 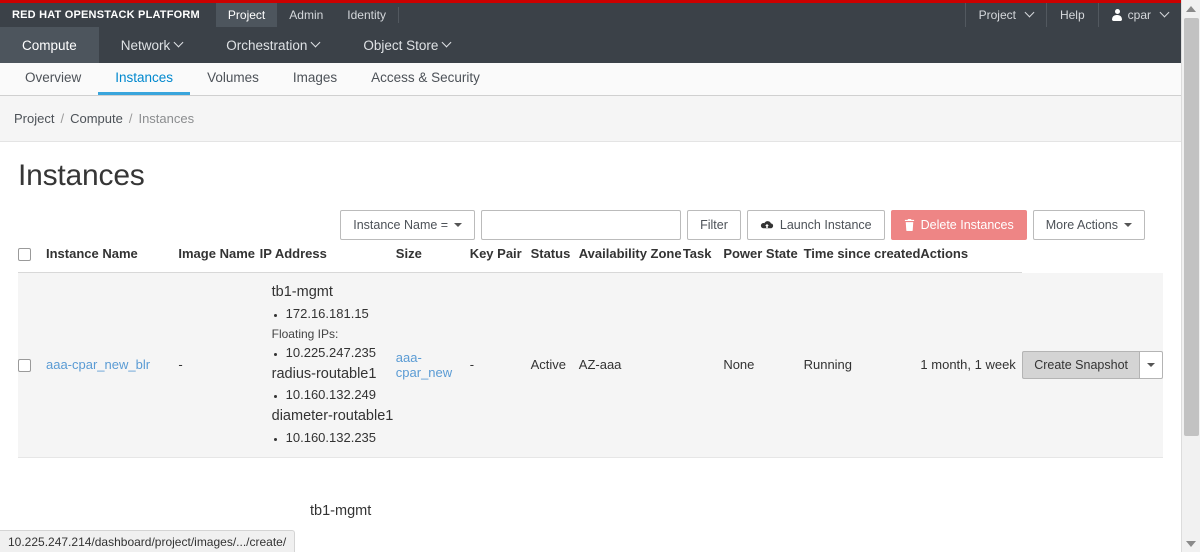 What do you see at coordinates (1191, 227) in the screenshot?
I see `scrollbar-thumb` at bounding box center [1191, 227].